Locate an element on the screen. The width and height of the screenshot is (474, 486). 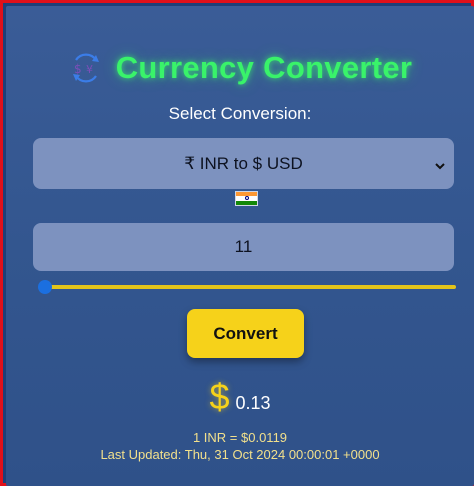
amount-slider is located at coordinates (248, 287).